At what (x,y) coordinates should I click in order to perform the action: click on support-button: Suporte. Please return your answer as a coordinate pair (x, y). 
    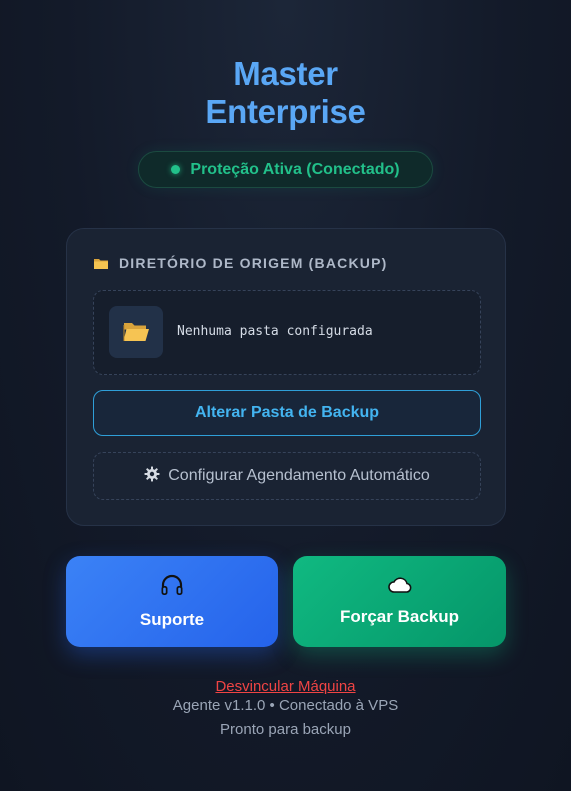
    Looking at the image, I should click on (172, 601).